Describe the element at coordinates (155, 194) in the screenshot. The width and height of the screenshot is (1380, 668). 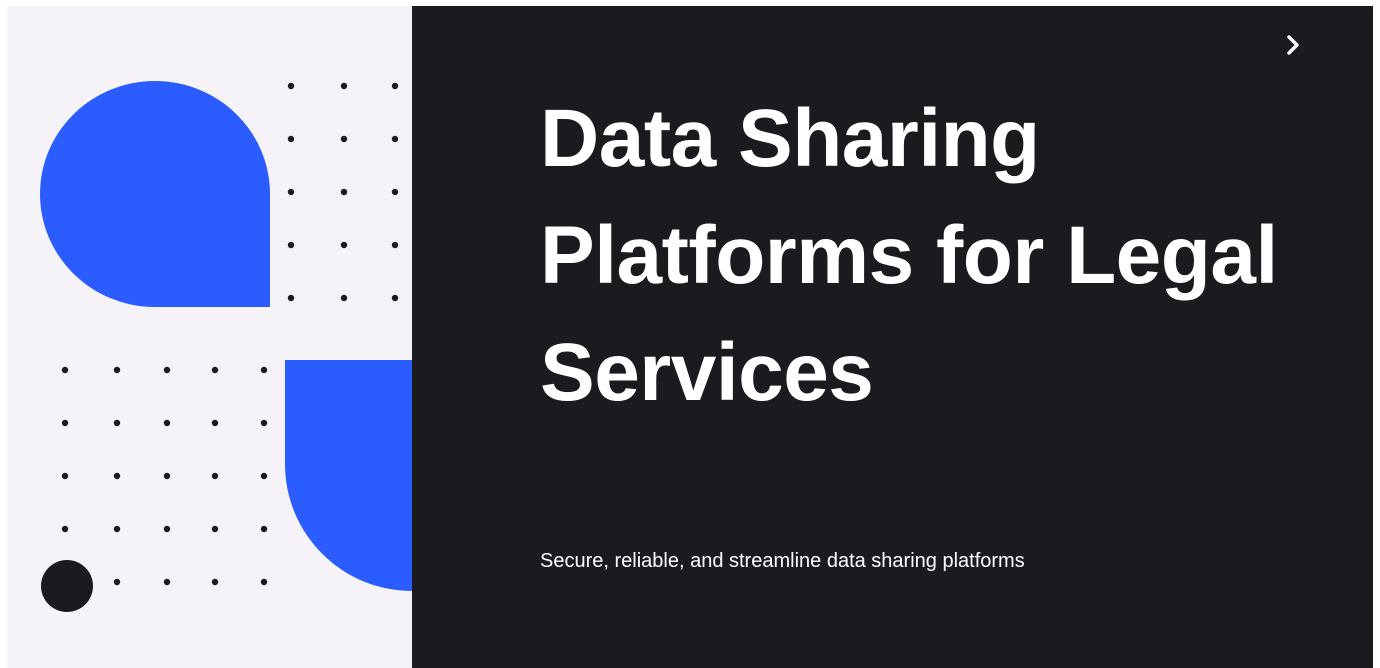
I see `blue-teardrop-shape` at that location.